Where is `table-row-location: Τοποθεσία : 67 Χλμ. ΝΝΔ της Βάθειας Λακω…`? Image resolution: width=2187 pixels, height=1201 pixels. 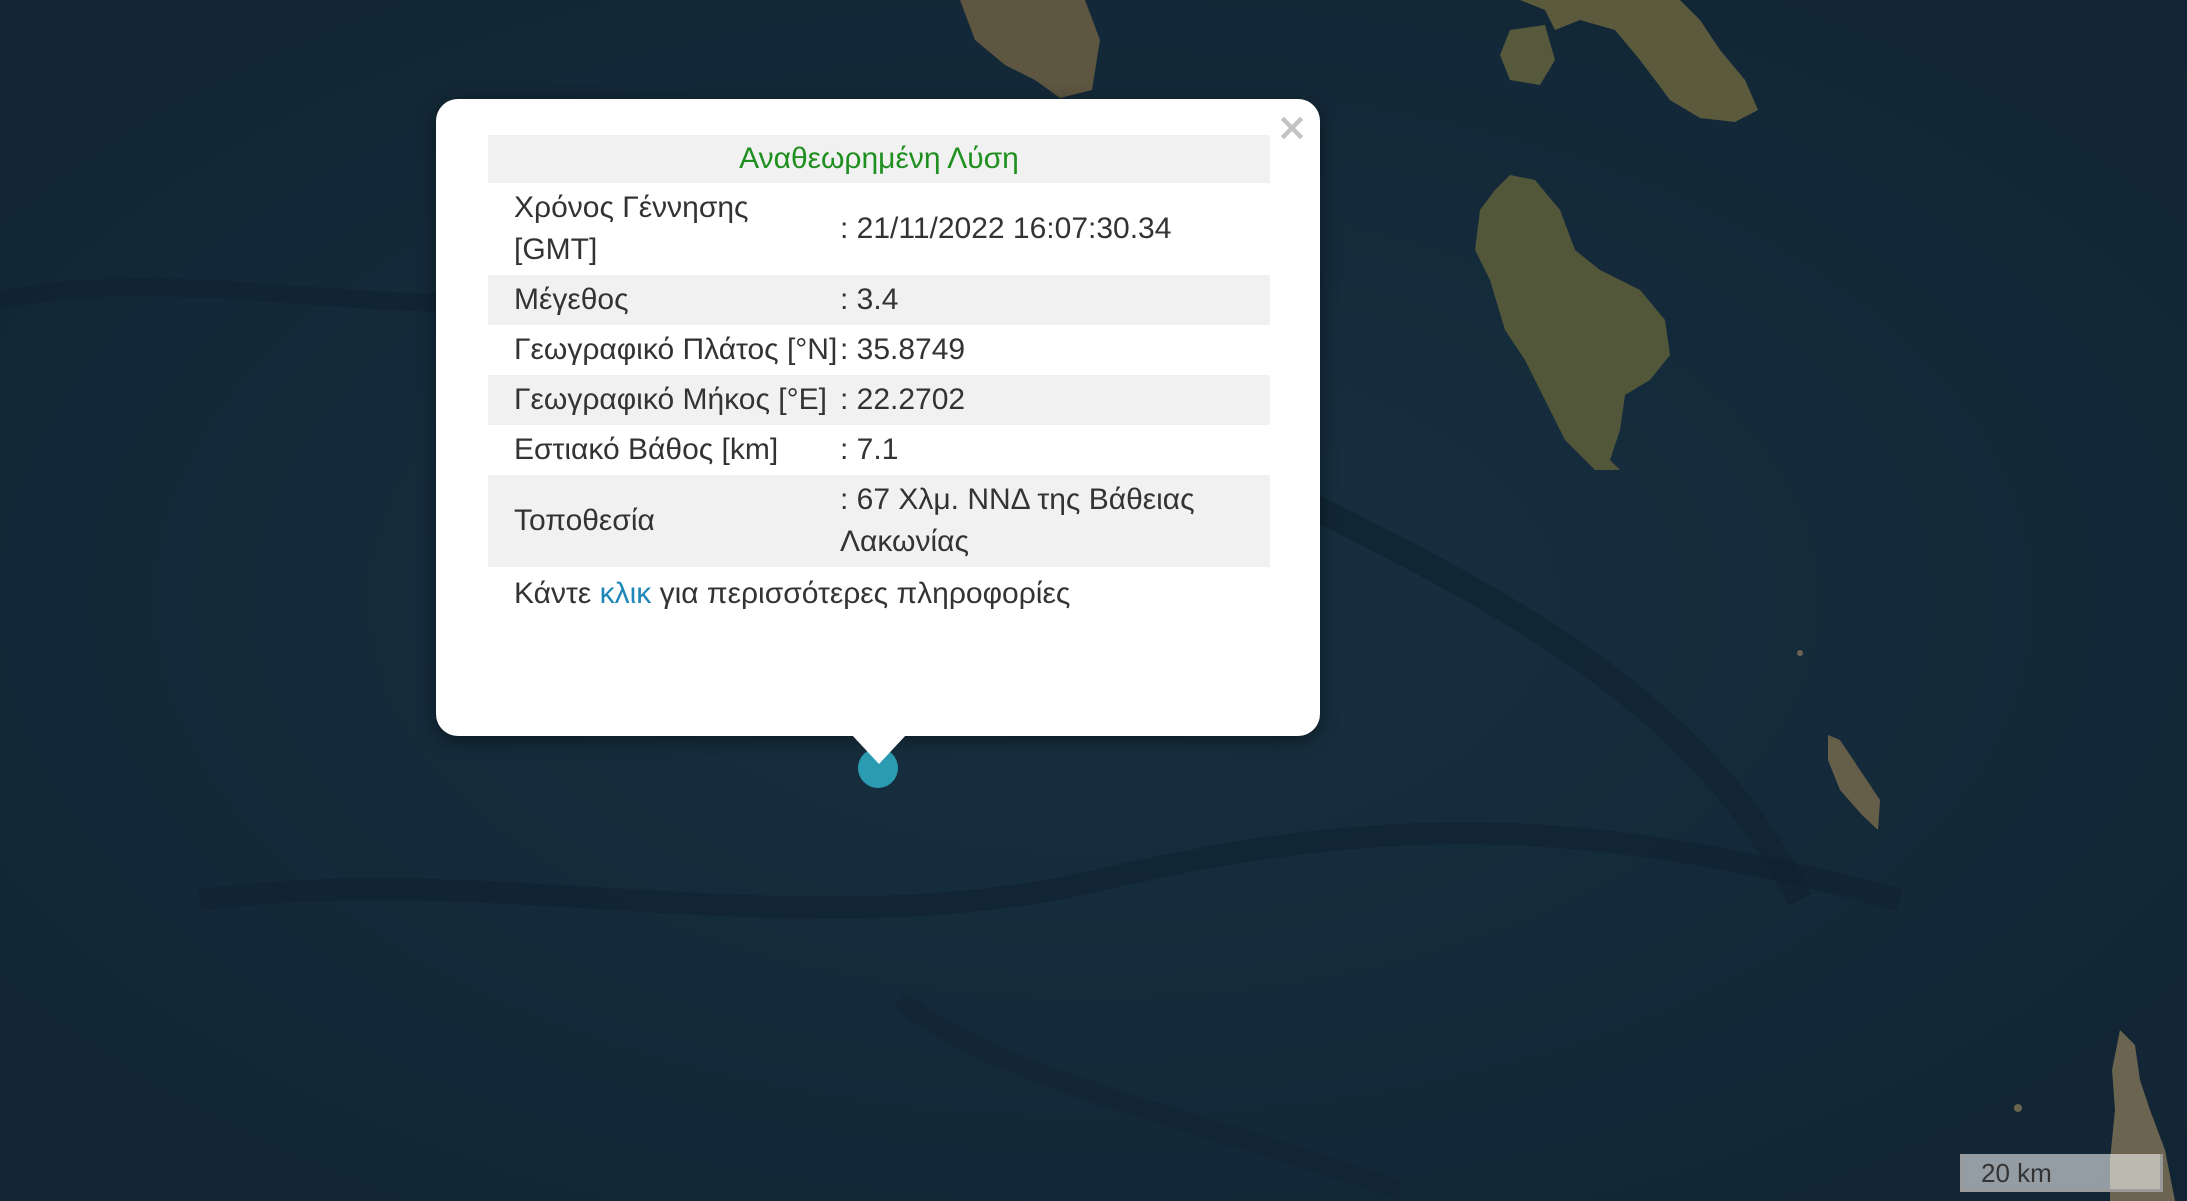
table-row-location: Τοποθεσία : 67 Χλμ. ΝΝΔ της Βάθειας Λακω… is located at coordinates (879, 521).